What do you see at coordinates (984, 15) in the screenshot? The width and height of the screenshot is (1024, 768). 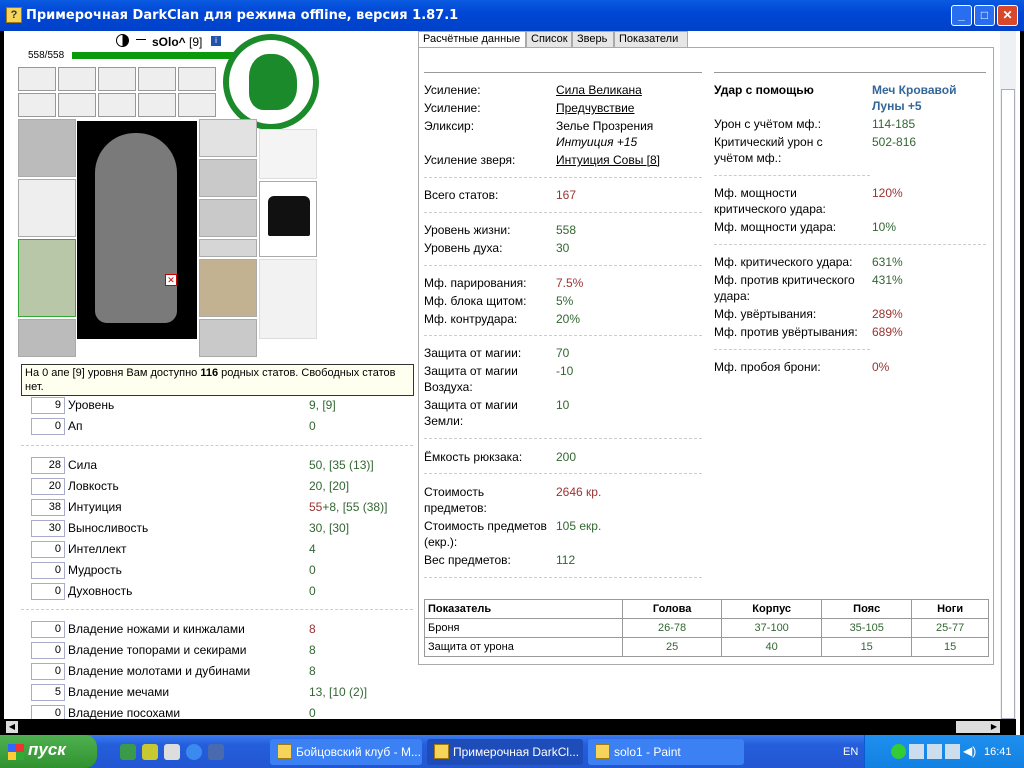 I see `maximize-button: □` at bounding box center [984, 15].